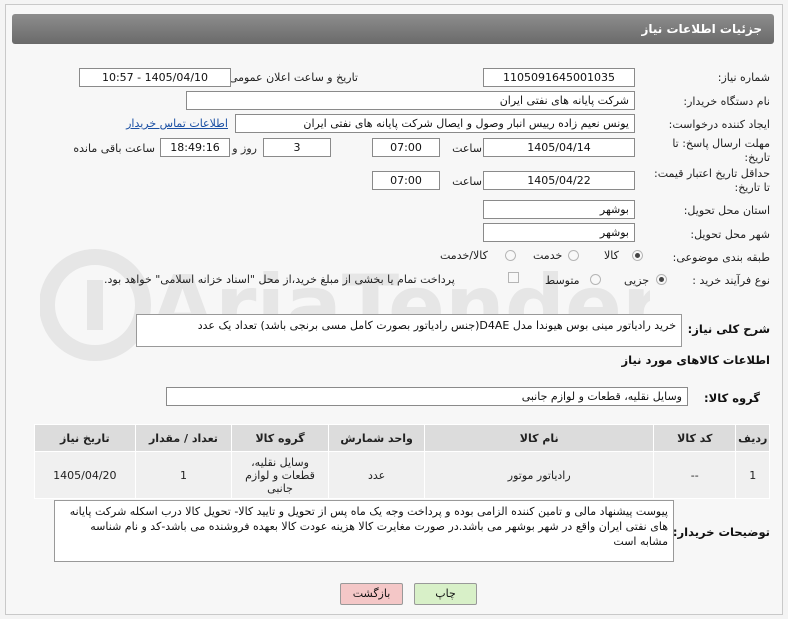 The image size is (788, 619). Describe the element at coordinates (661, 279) in the screenshot. I see `process-minor-radio` at that location.